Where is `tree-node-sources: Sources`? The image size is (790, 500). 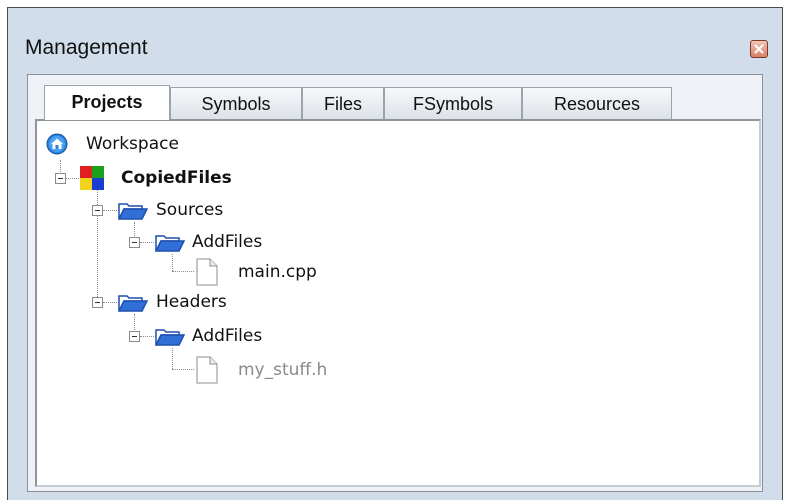 tree-node-sources: Sources is located at coordinates (218, 210).